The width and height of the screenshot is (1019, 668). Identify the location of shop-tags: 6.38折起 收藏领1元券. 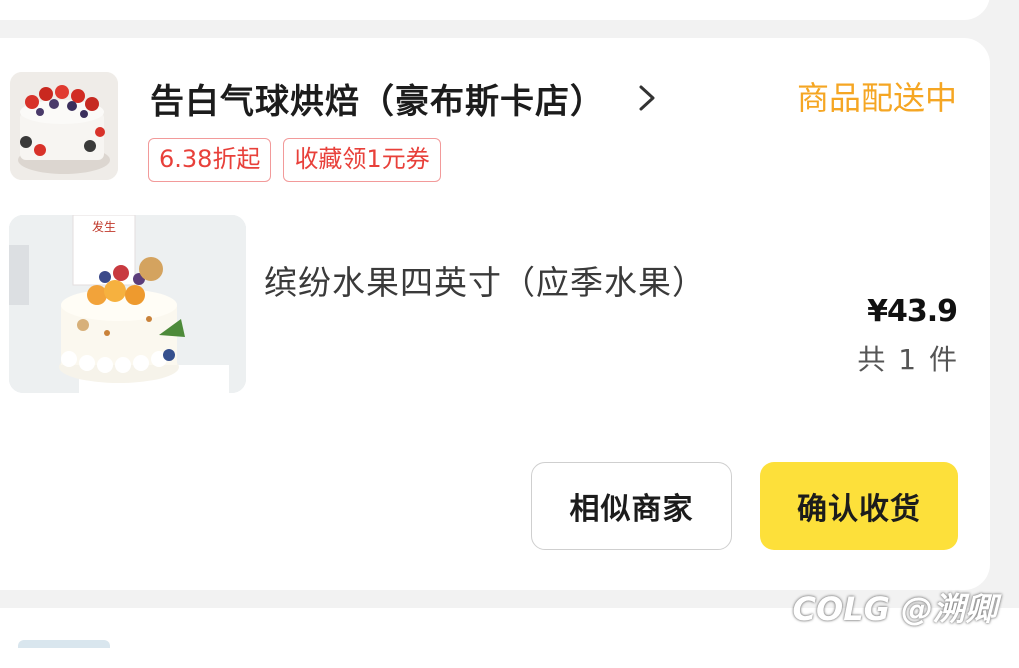
(294, 160).